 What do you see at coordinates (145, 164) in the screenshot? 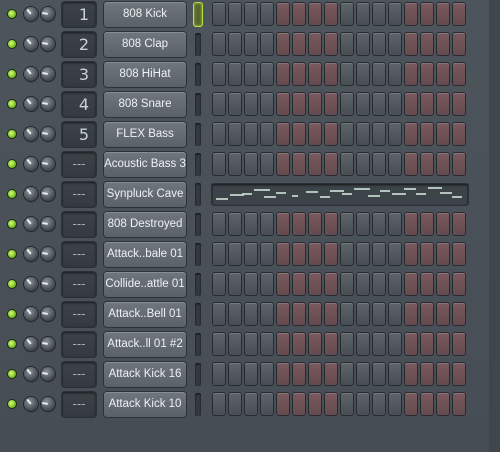
I see `channel-name-button: Acoustic Bass 3` at bounding box center [145, 164].